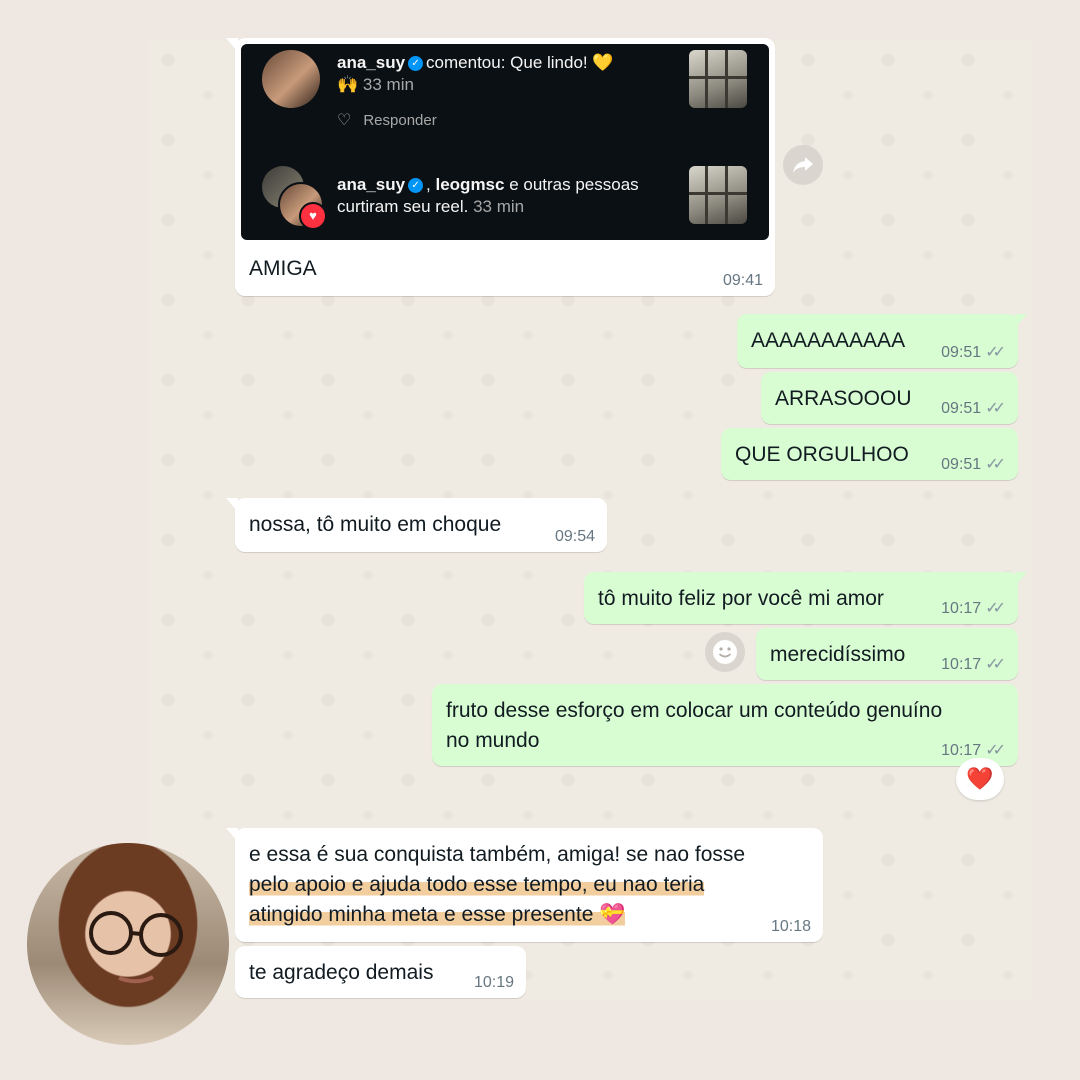 This screenshot has width=1080, height=1080. Describe the element at coordinates (348, 84) in the screenshot. I see `raised-hands-emoji: 🙌` at that location.